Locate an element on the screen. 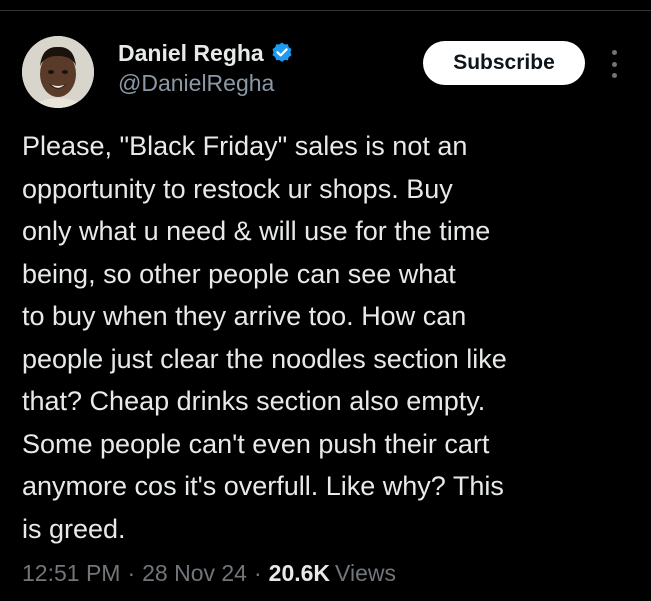 The image size is (651, 601). tweet-line: Please, "Black Friday" sales is not an is located at coordinates (245, 146).